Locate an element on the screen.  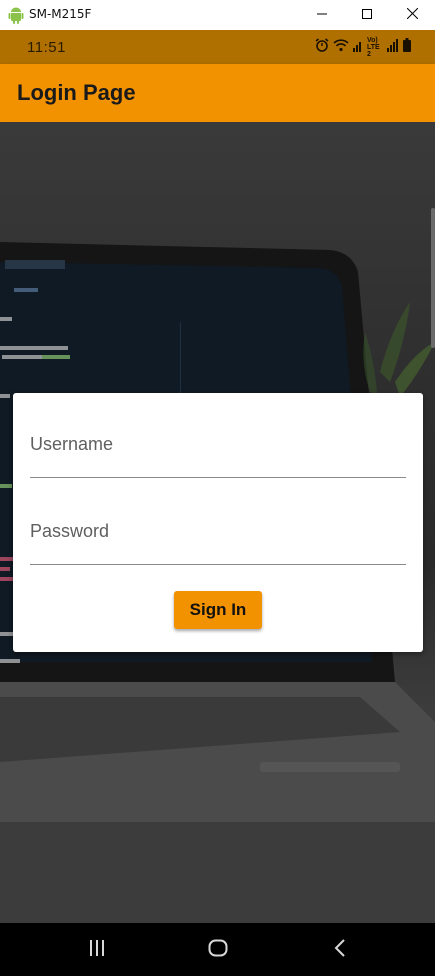
page-title: Login Page is located at coordinates (76, 92).